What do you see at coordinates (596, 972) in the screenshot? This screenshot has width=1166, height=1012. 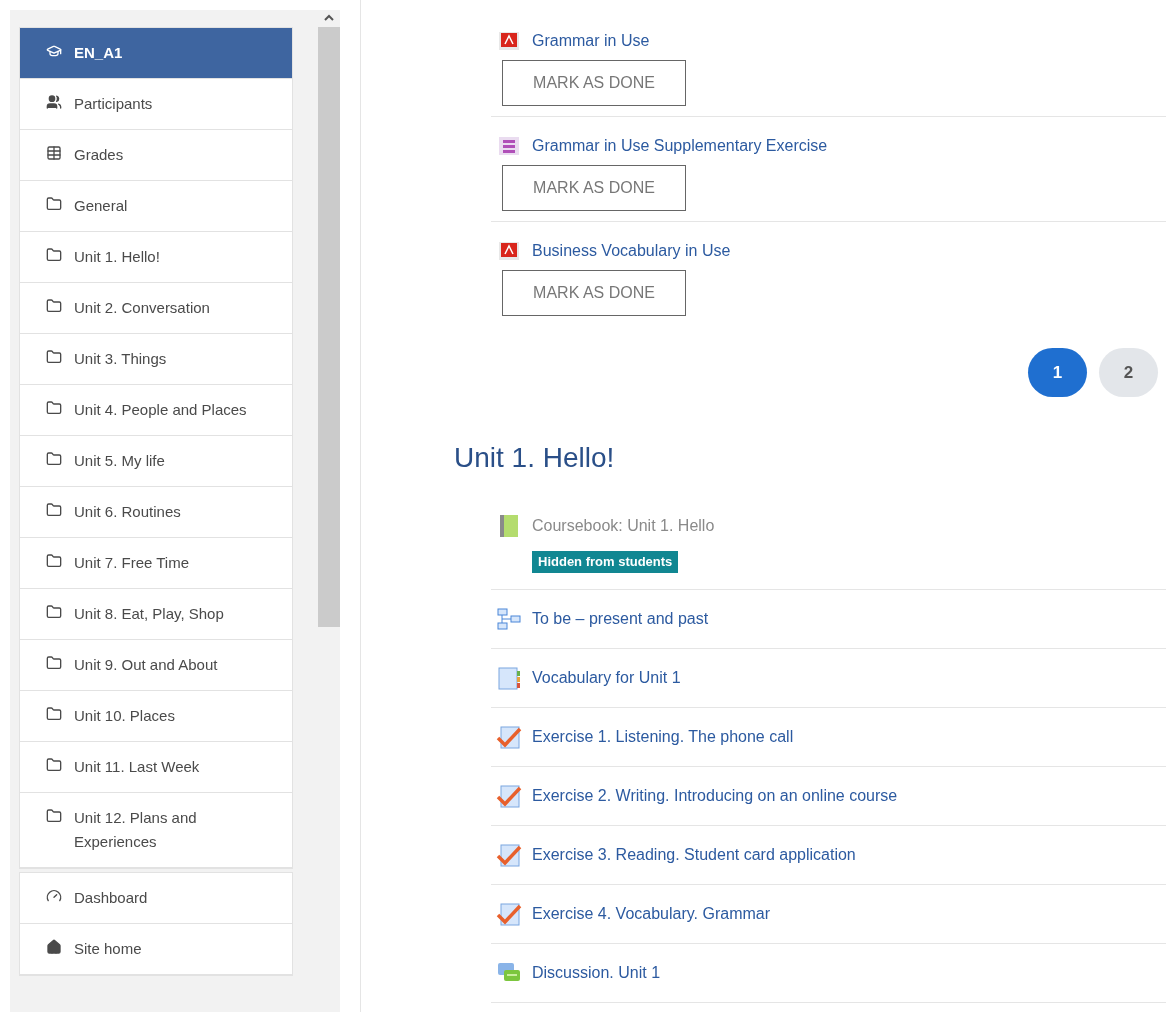 I see `activity-link: Discussion. Unit 1` at bounding box center [596, 972].